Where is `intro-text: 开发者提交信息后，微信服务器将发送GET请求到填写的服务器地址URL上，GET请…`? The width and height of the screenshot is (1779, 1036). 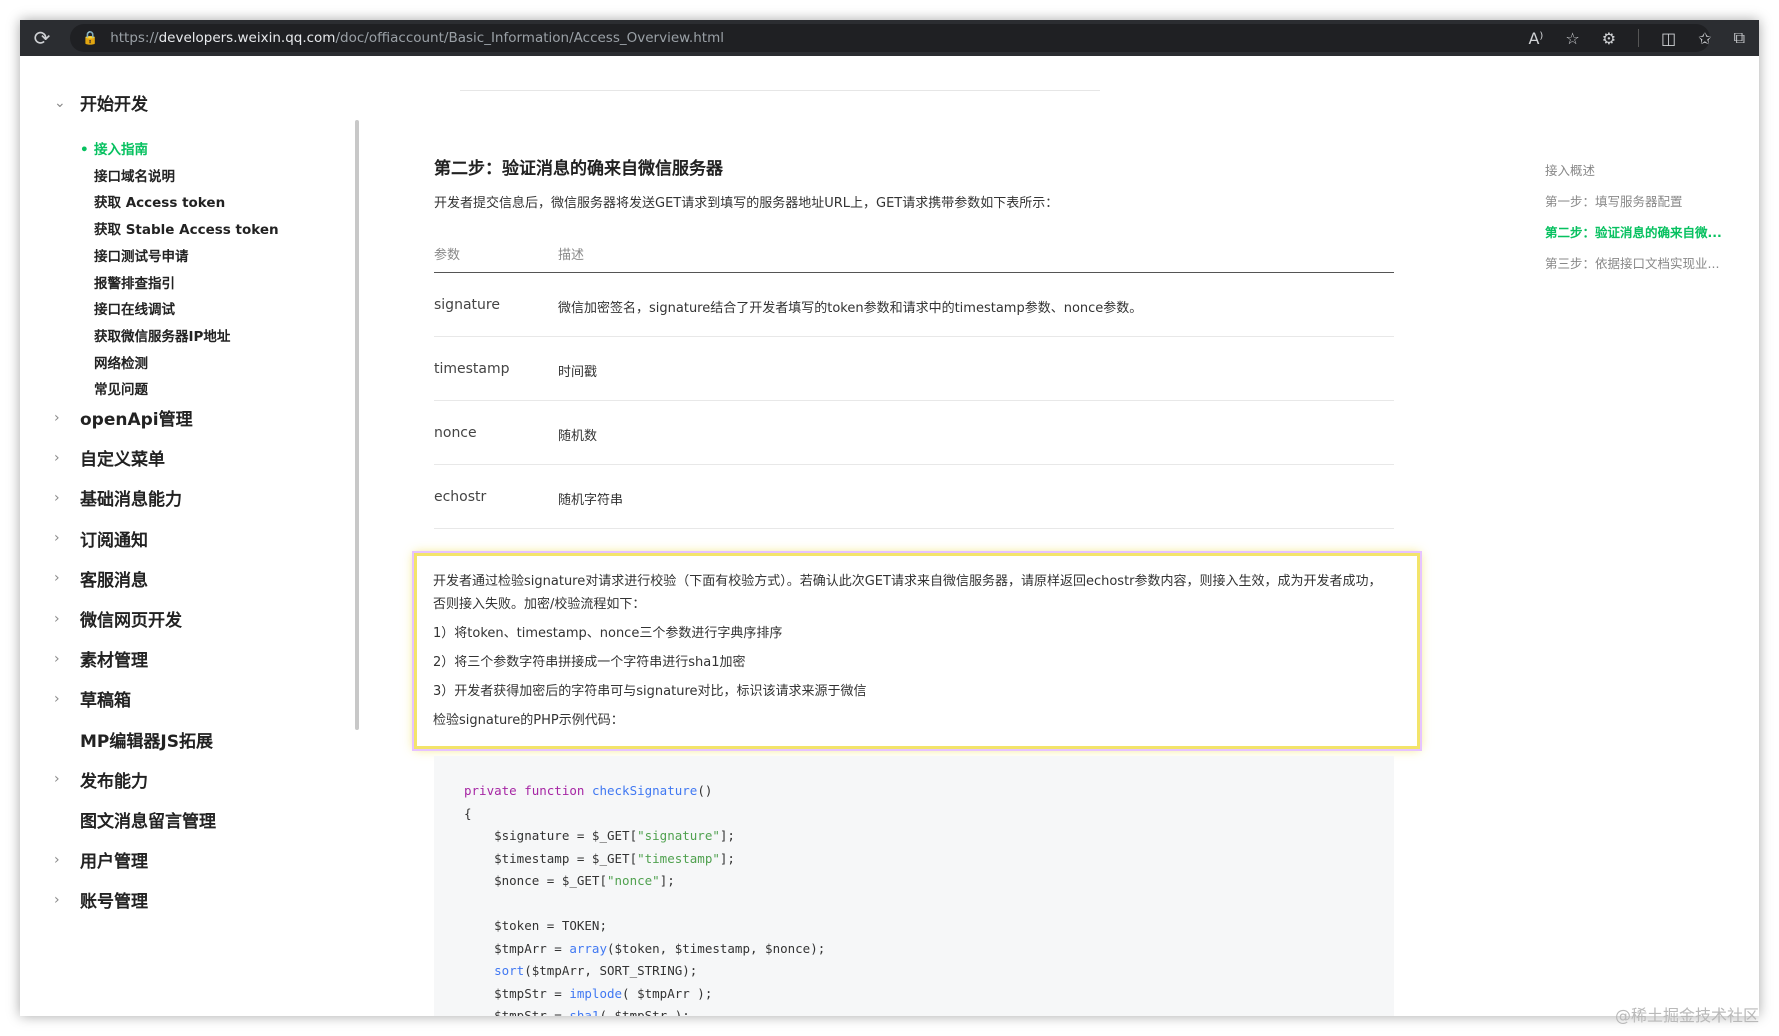 intro-text: 开发者提交信息后，微信服务器将发送GET请求到填写的服务器地址URL上，GET请… is located at coordinates (746, 203).